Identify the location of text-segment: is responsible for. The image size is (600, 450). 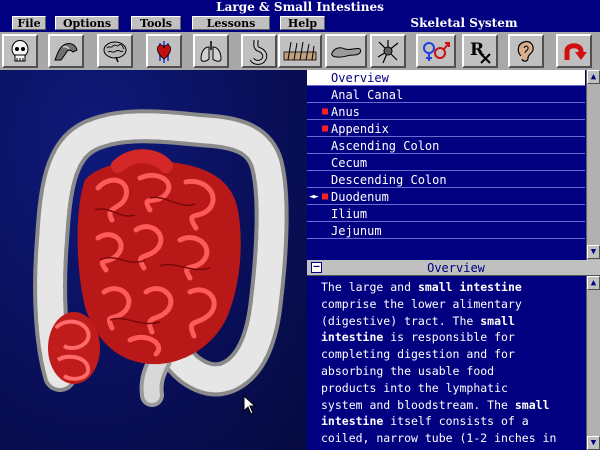
(449, 337).